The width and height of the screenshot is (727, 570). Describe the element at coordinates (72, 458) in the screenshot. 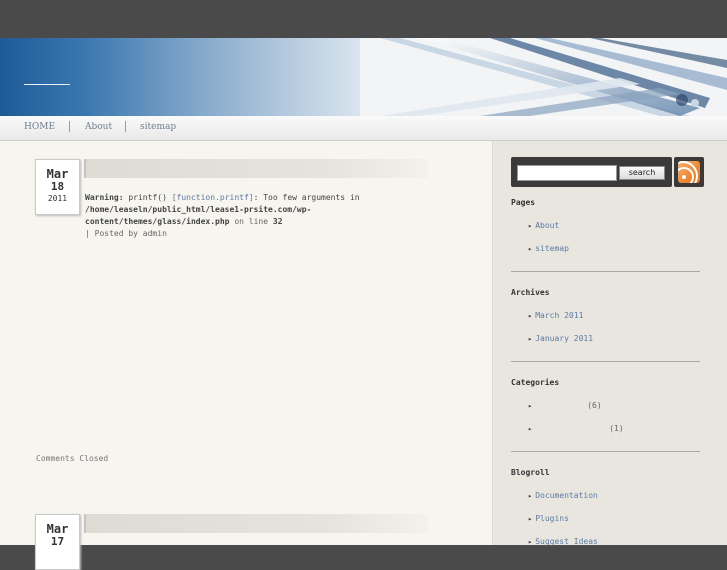

I see `comments-status: Comments Closed` at that location.